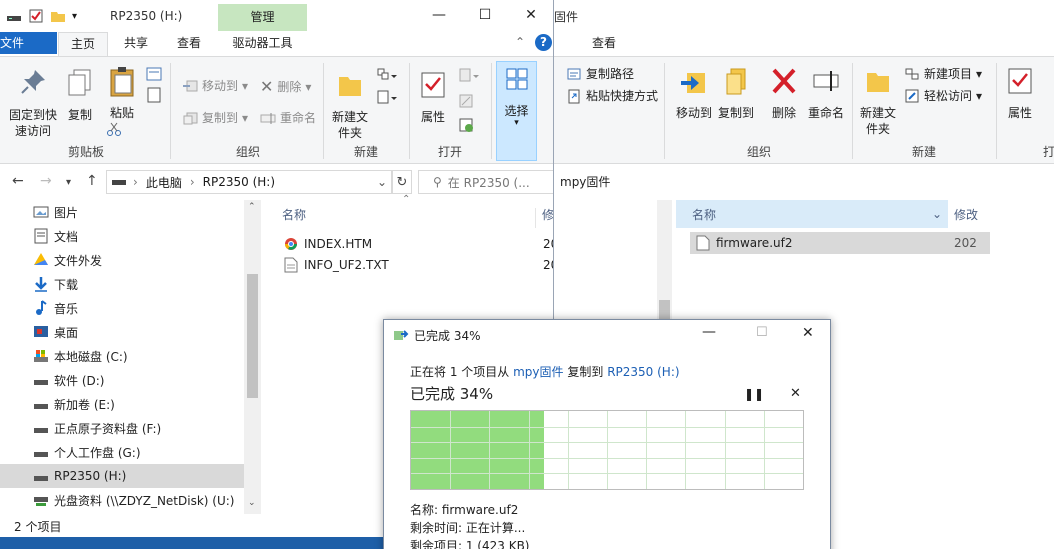  I want to click on cancel-copy-button: ✕, so click(795, 393).